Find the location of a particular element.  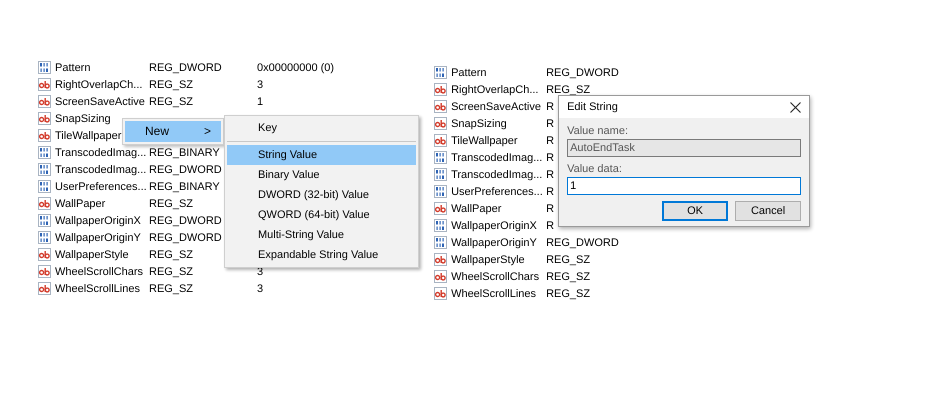

value-data-field: 1 is located at coordinates (684, 186).